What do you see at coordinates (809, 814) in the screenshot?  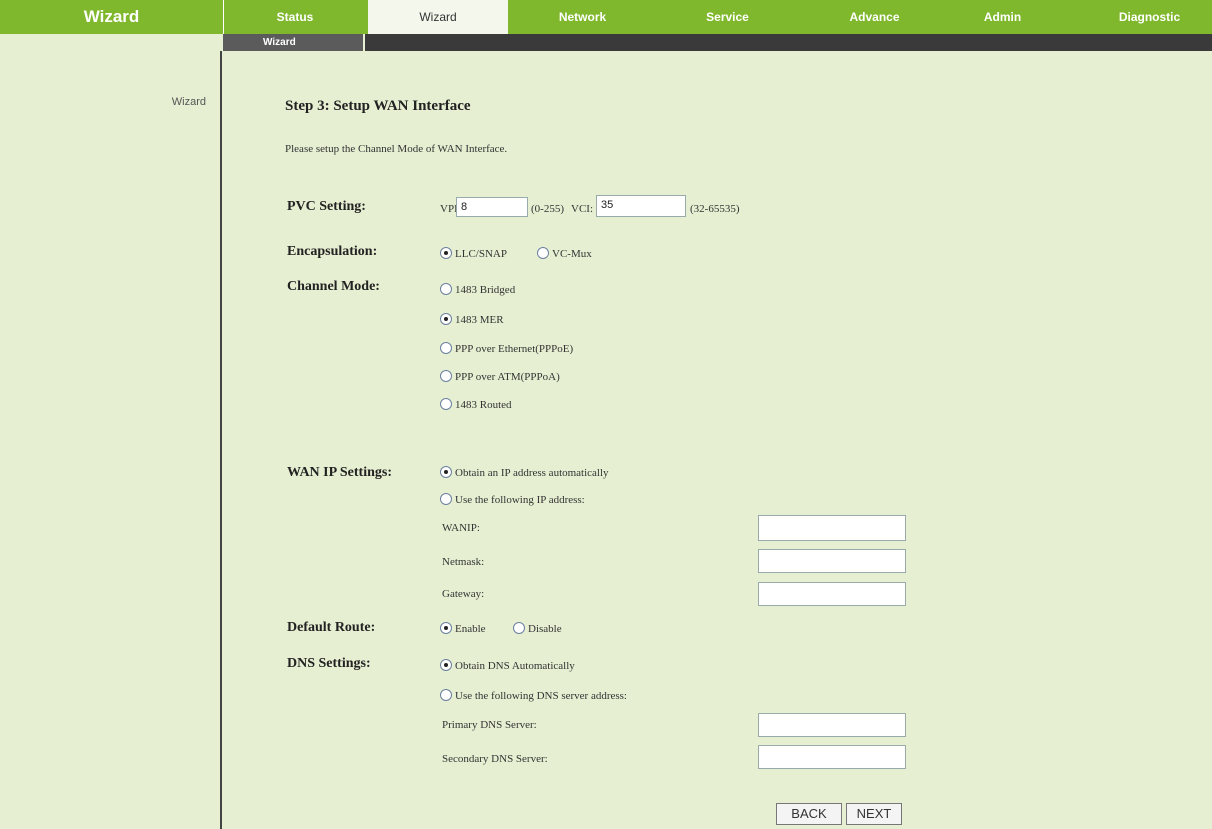 I see `back-button: BACK` at bounding box center [809, 814].